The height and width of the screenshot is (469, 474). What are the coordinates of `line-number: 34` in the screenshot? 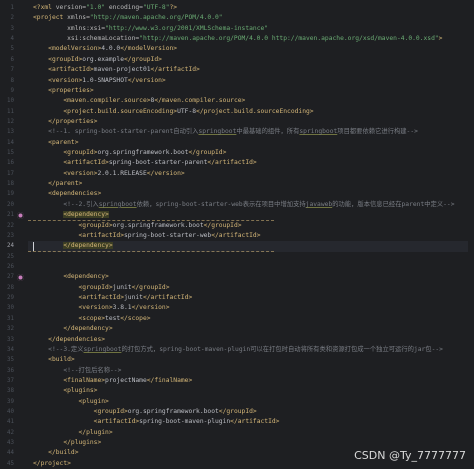 It's located at (7, 350).